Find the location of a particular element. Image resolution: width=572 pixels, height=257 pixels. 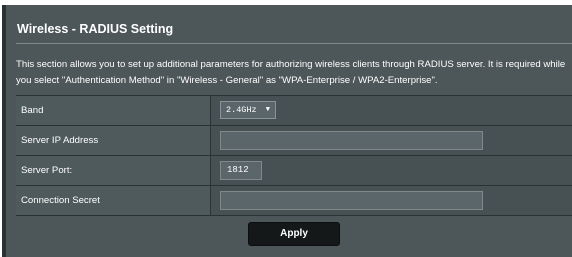

band-selected-value: 2.4GHz is located at coordinates (241, 110).